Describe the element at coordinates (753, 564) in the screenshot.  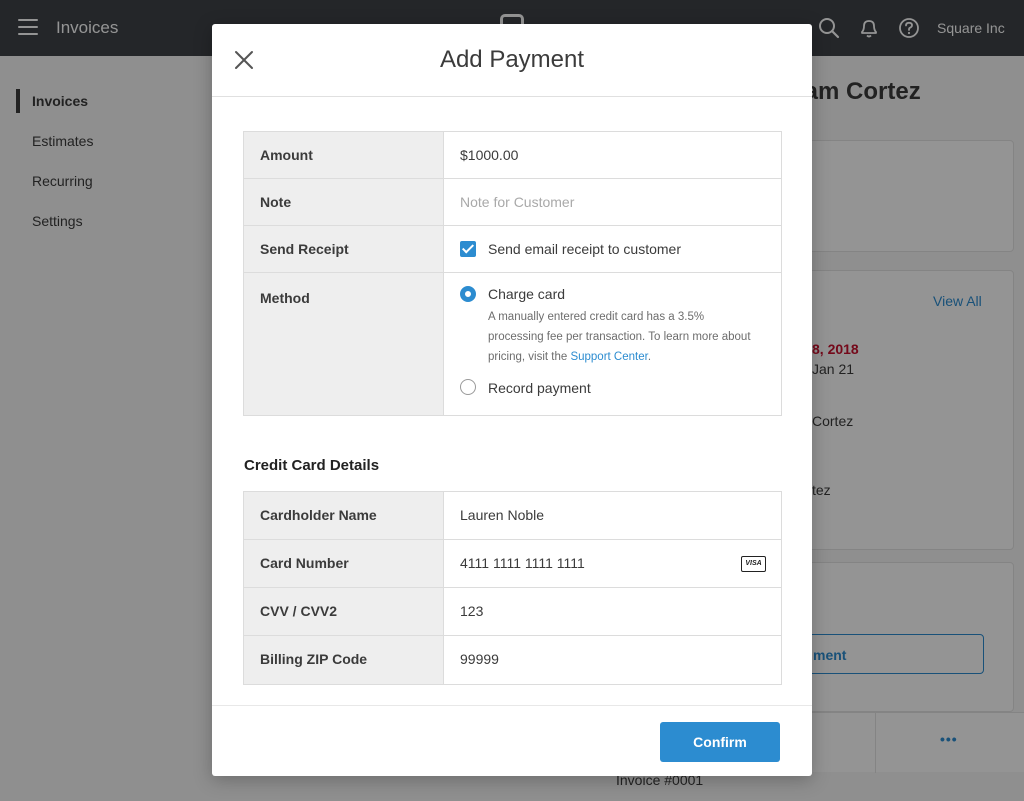
I see `visa-card-icon: VISA` at that location.